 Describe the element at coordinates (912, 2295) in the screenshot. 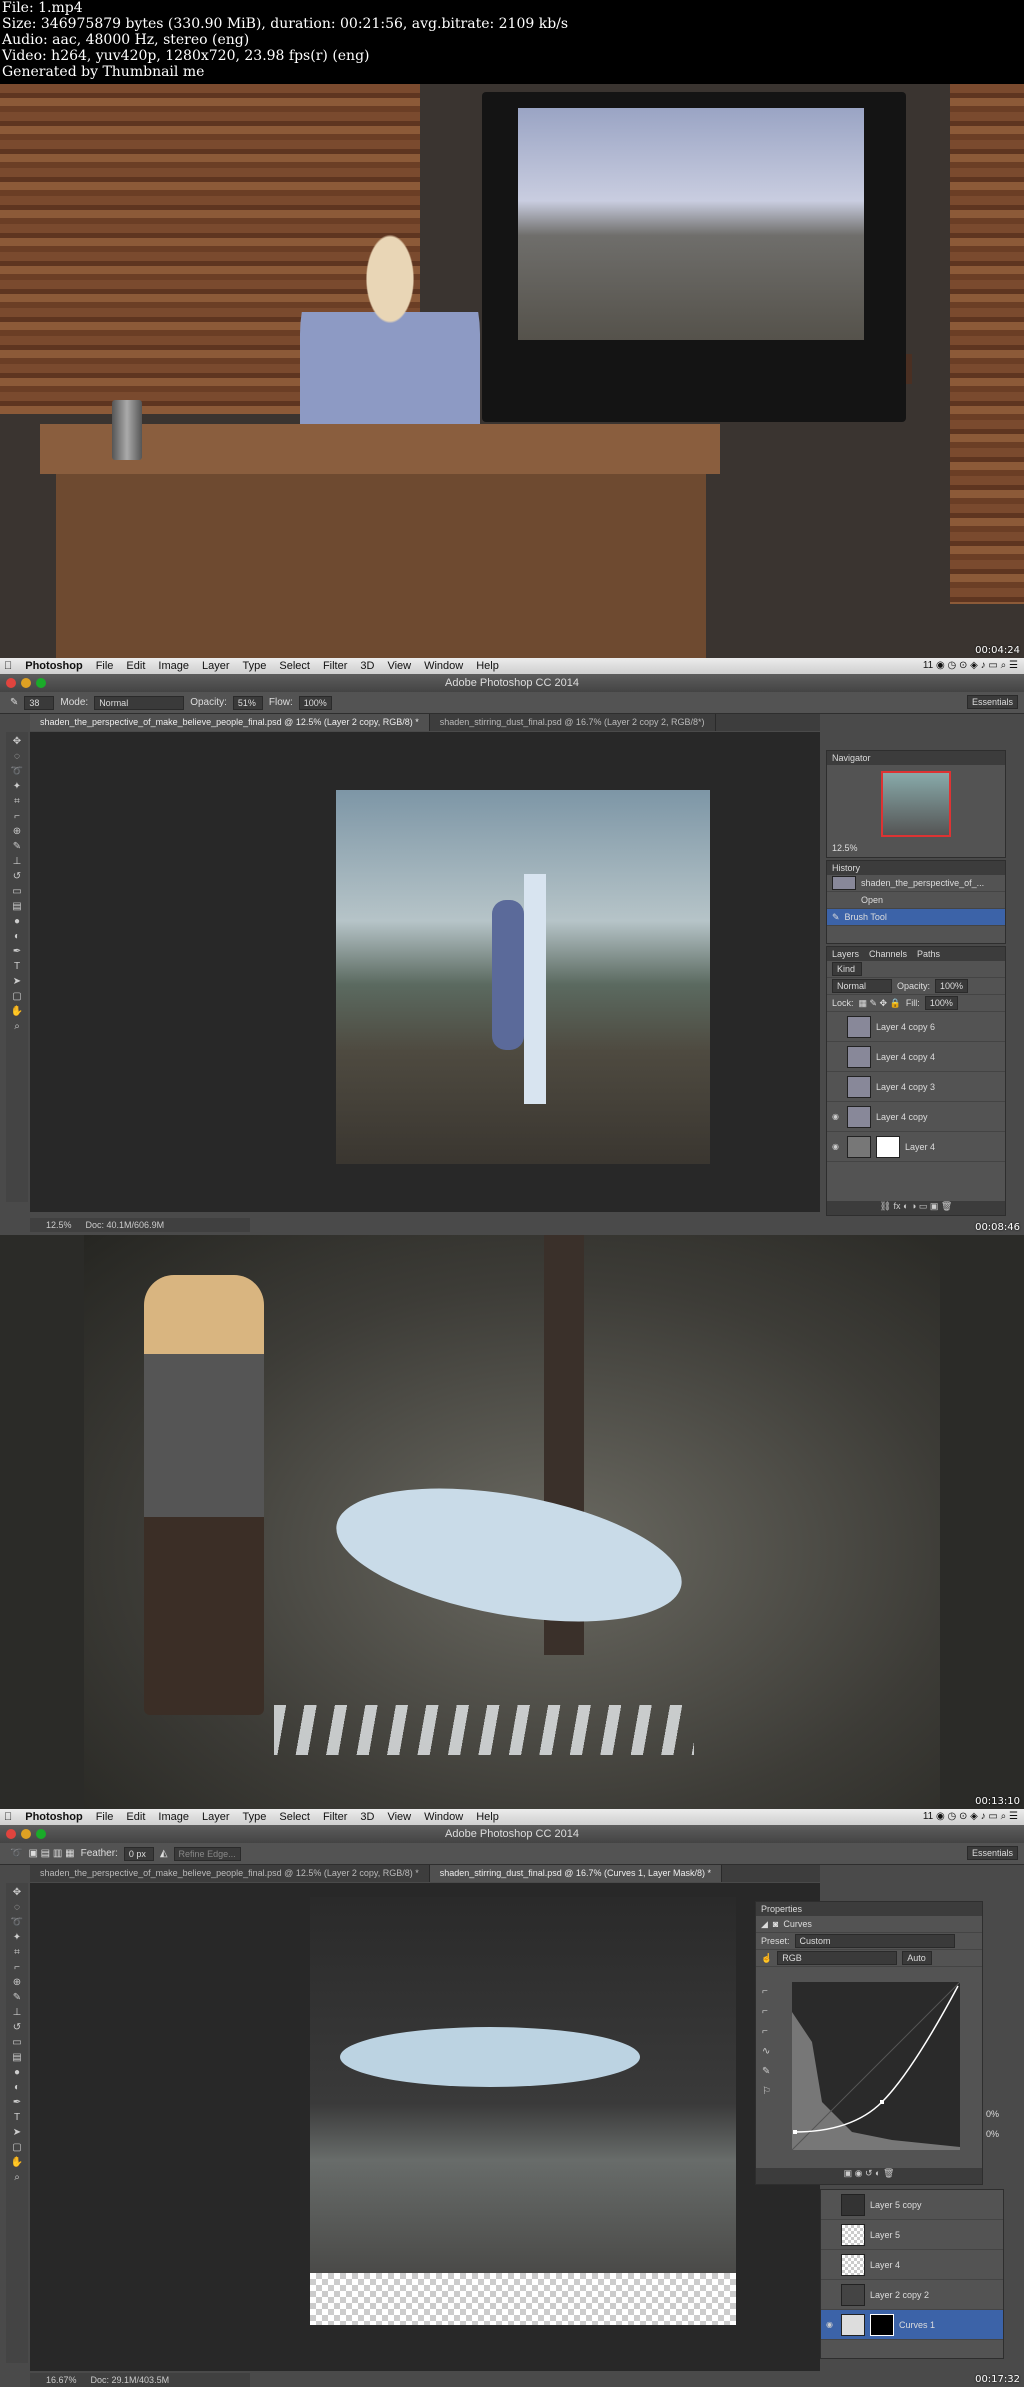

I see `layer-row: Layer 2 copy 2` at that location.